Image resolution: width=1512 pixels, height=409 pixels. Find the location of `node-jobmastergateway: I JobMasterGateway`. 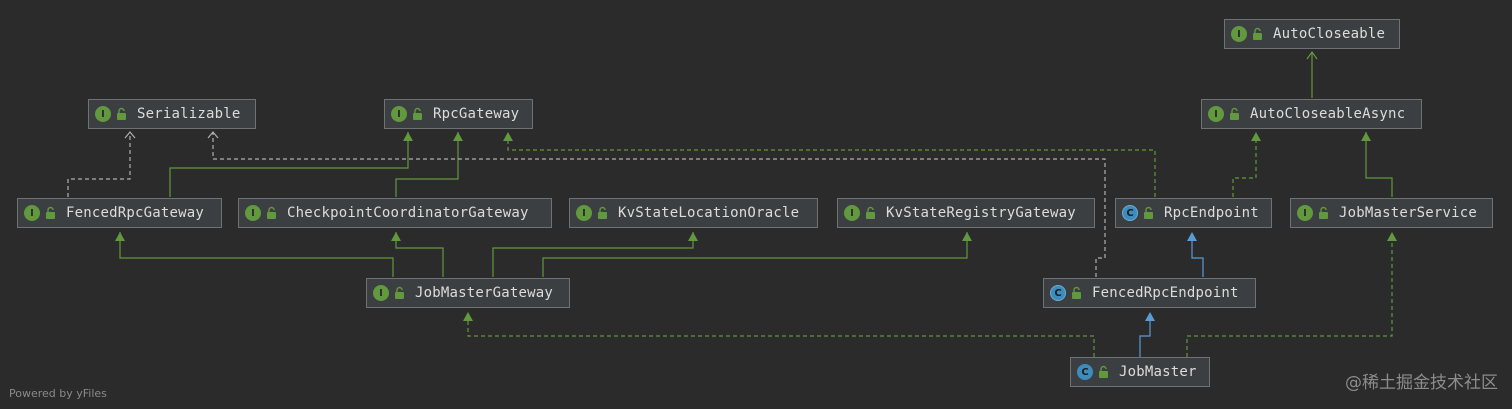

node-jobmastergateway: I JobMasterGateway is located at coordinates (468, 293).